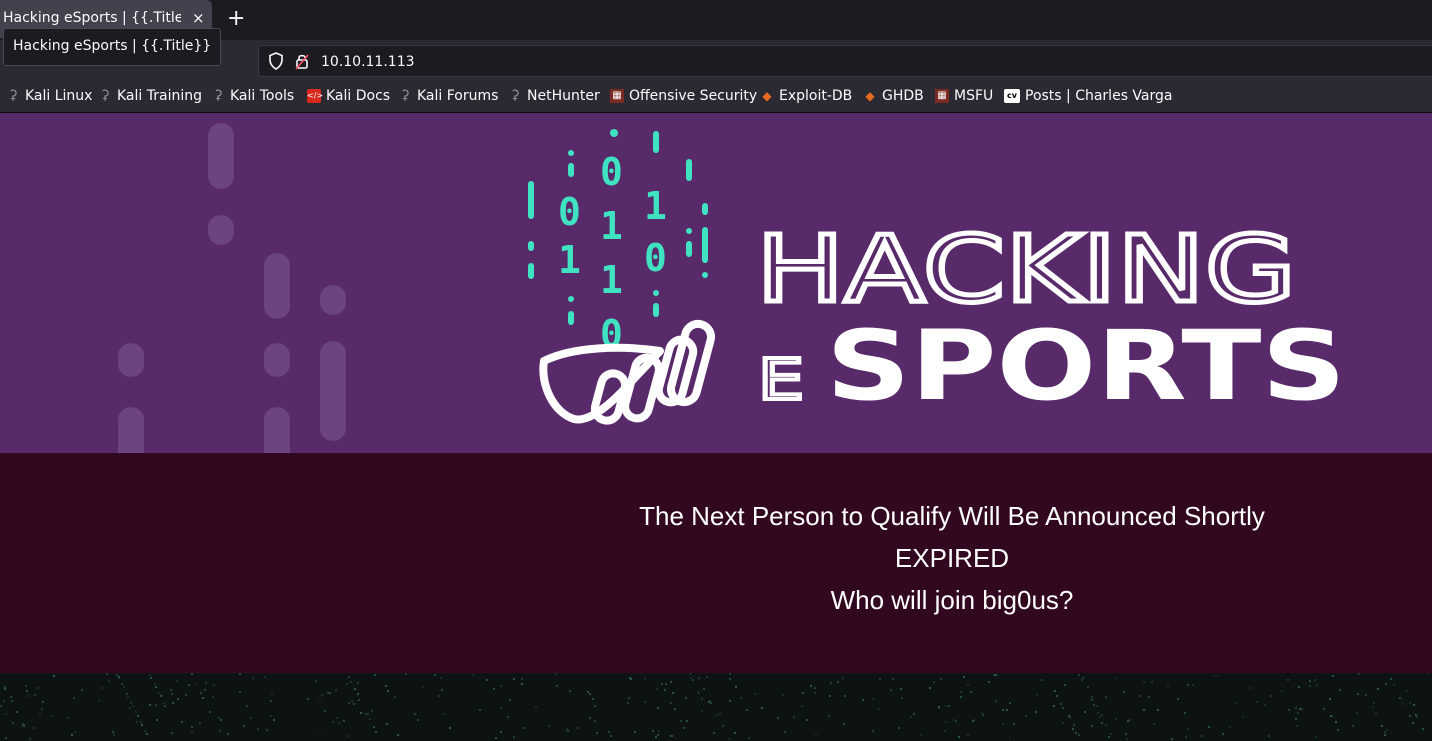 The width and height of the screenshot is (1432, 741). Describe the element at coordinates (150, 96) in the screenshot. I see `bookmark-kali-training: ⚳ Kali Training` at that location.